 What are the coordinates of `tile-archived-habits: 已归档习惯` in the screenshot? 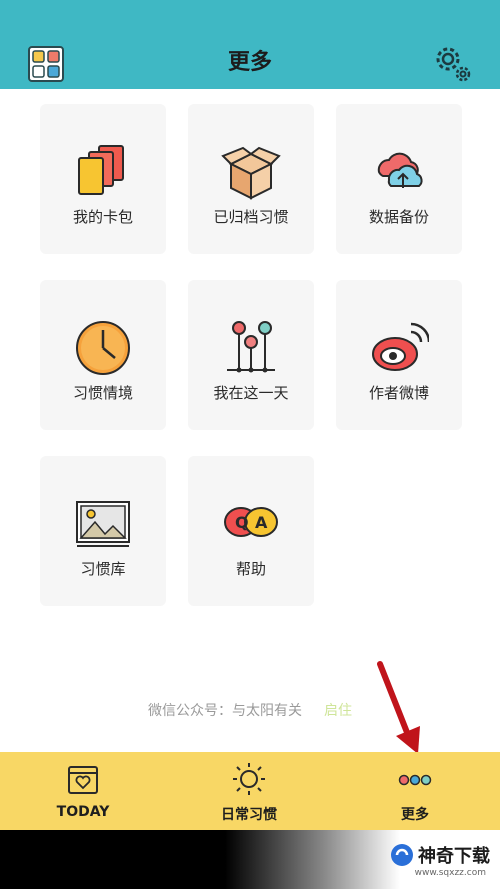 It's located at (251, 179).